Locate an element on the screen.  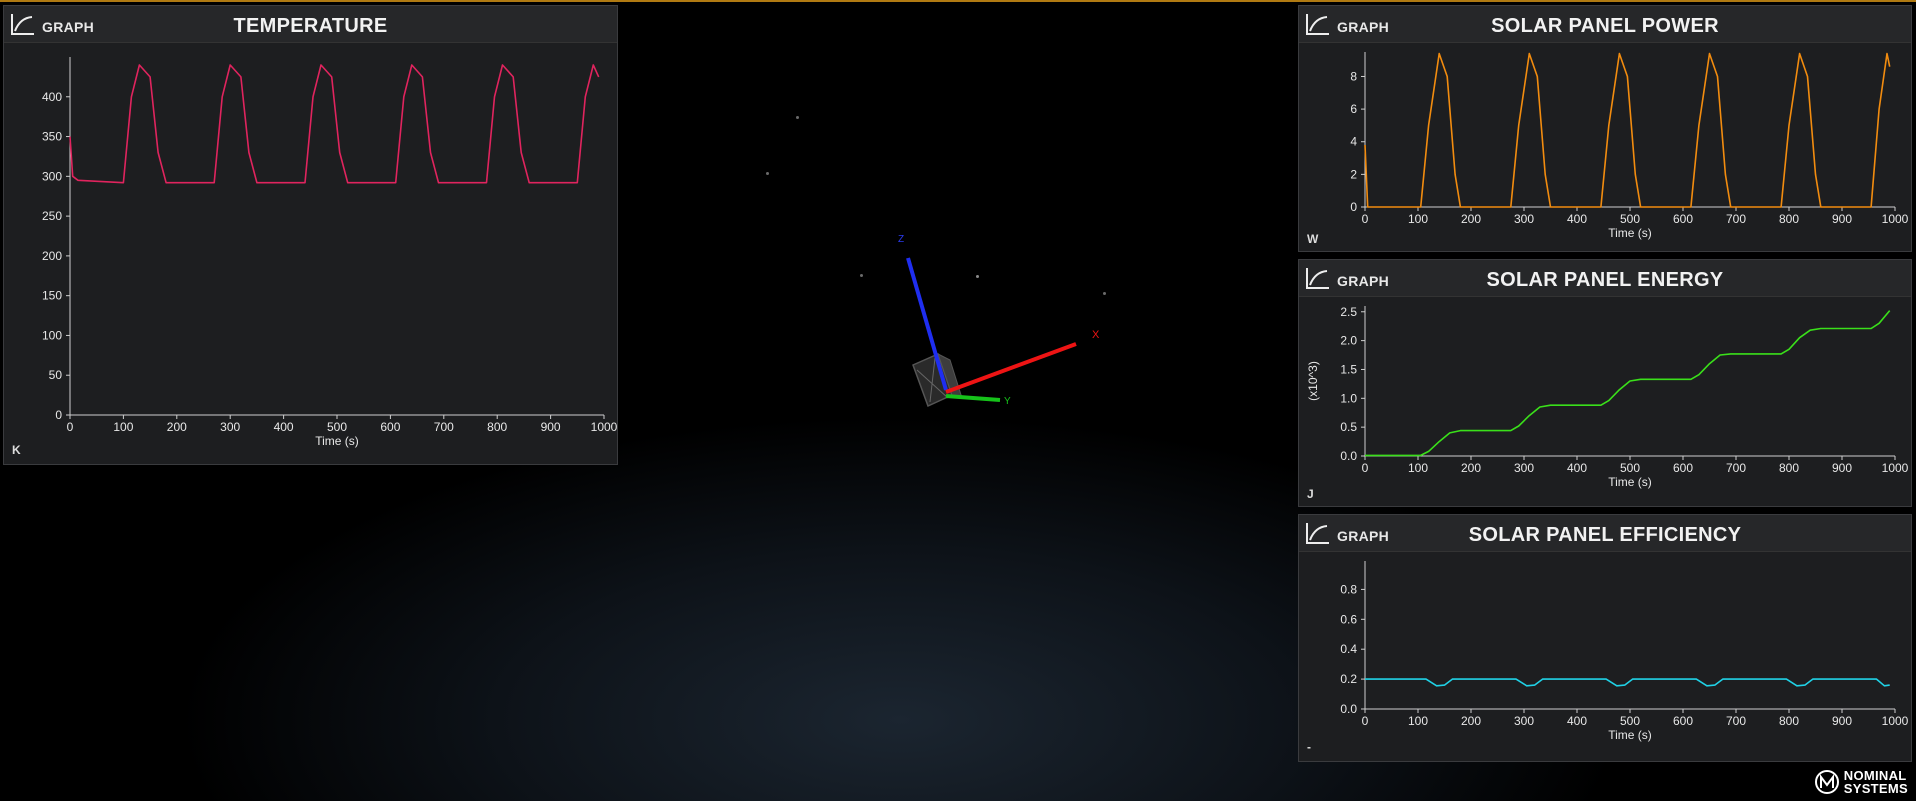
y-tick-label: 0.6 is located at coordinates (1348, 619).